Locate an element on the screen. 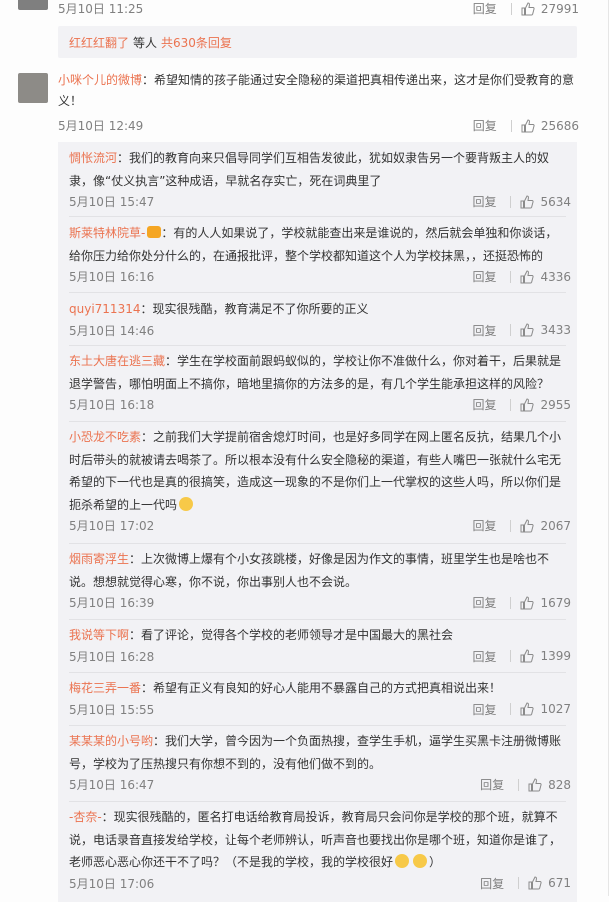  like-count: 671 is located at coordinates (559, 883).